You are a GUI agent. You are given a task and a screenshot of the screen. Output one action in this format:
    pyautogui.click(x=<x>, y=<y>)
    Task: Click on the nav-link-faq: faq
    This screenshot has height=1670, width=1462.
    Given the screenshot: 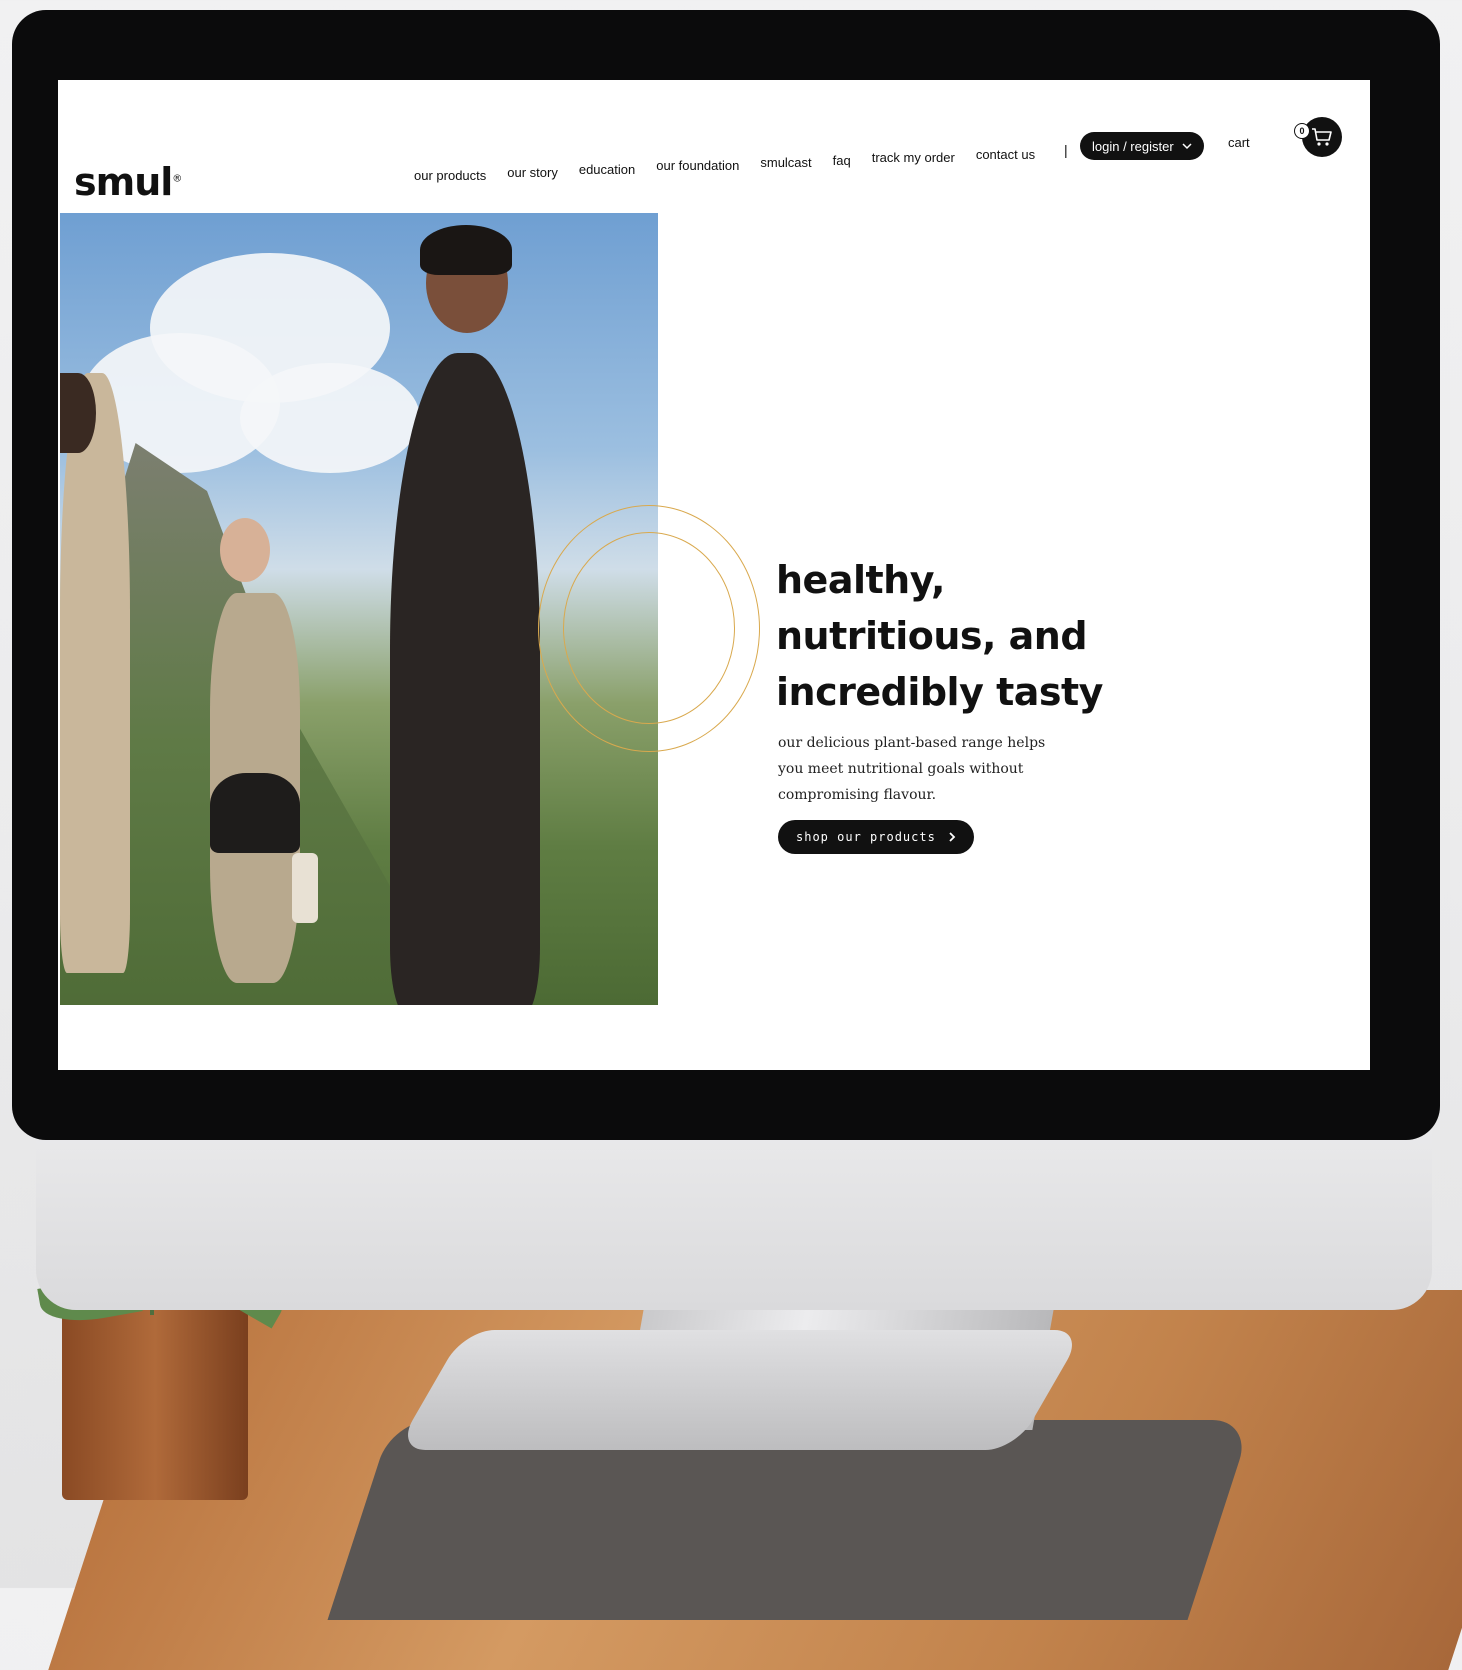 What is the action you would take?
    pyautogui.click(x=842, y=160)
    